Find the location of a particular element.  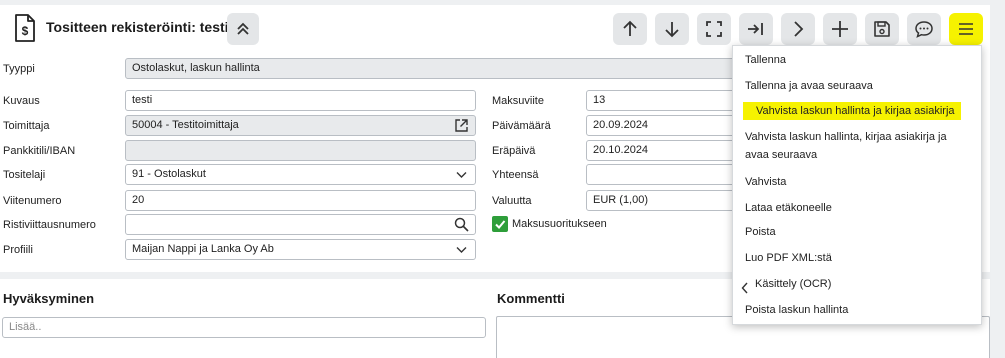

search-icon is located at coordinates (461, 224).